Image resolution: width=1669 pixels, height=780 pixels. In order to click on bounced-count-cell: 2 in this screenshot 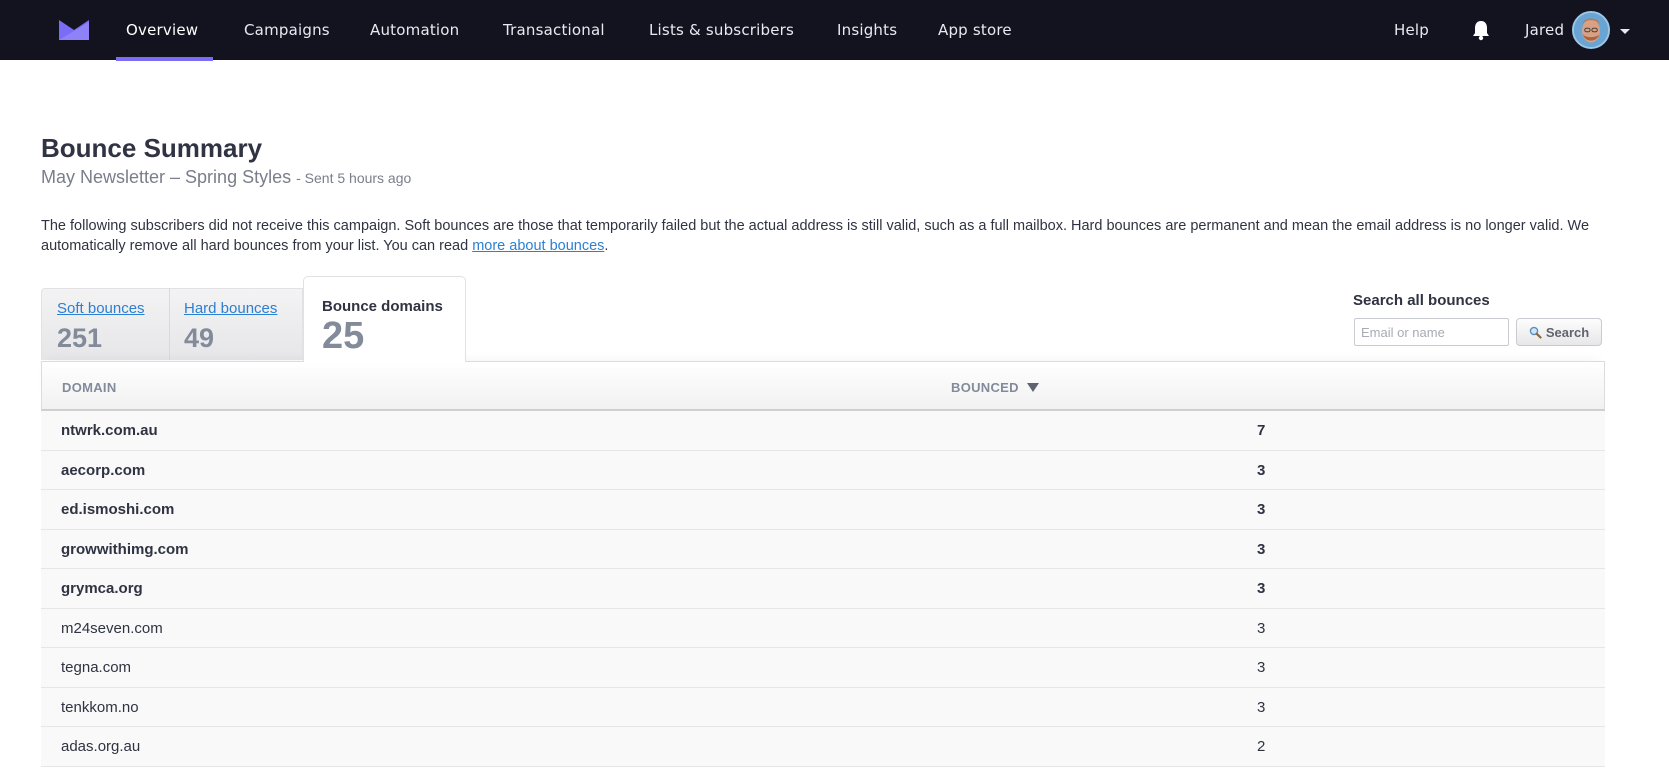, I will do `click(1261, 746)`.